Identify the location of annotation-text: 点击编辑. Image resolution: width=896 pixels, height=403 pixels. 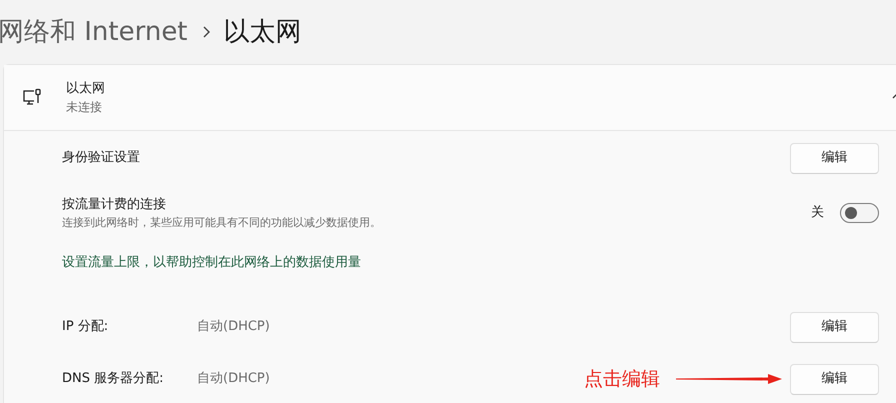
(622, 379).